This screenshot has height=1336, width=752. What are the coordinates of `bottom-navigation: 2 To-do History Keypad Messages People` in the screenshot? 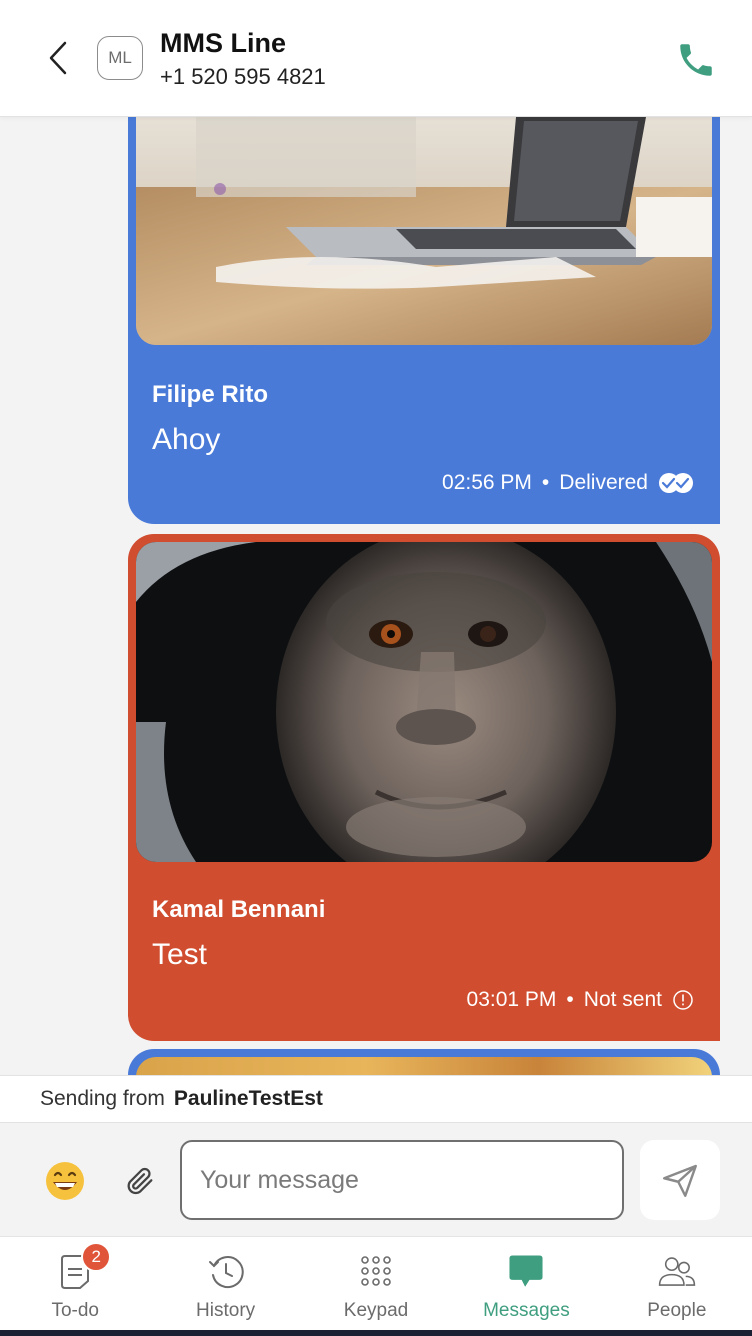 It's located at (376, 1283).